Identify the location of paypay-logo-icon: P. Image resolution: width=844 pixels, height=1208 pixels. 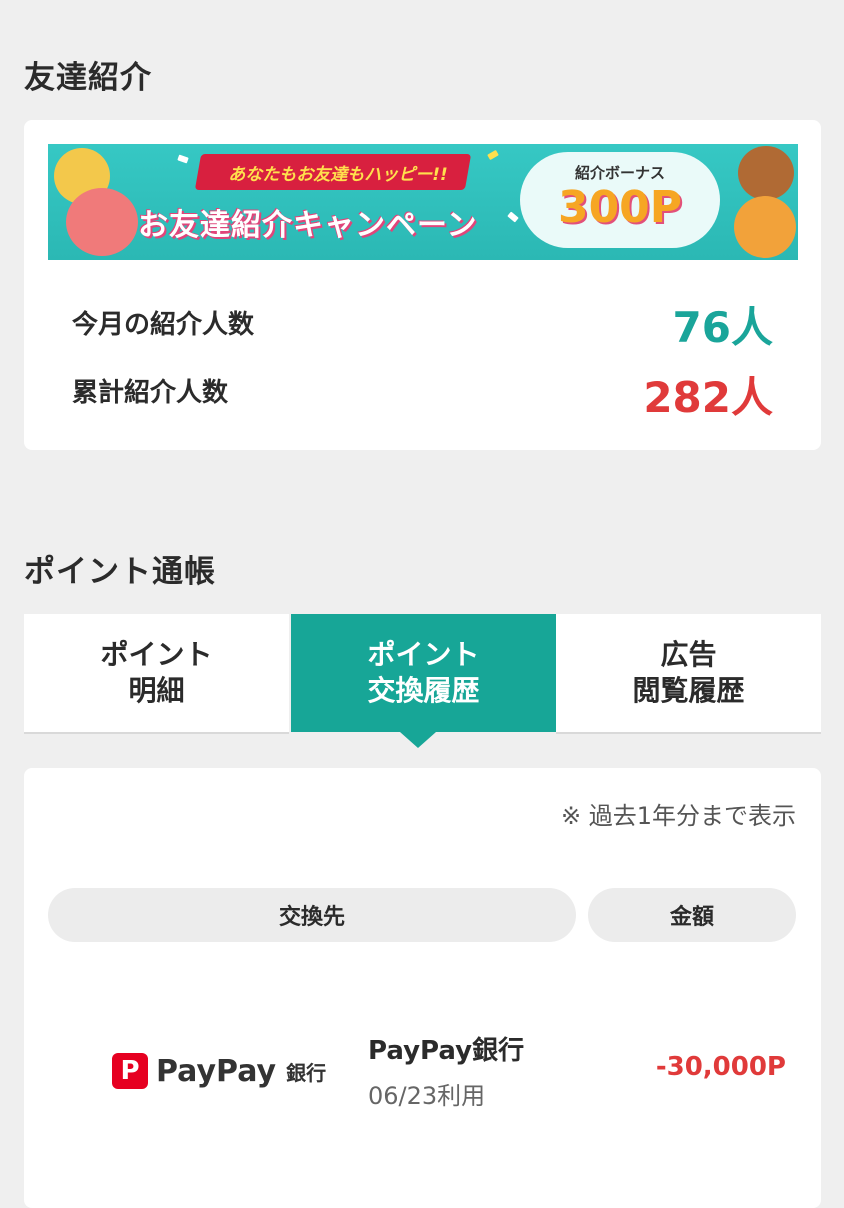
(130, 1071).